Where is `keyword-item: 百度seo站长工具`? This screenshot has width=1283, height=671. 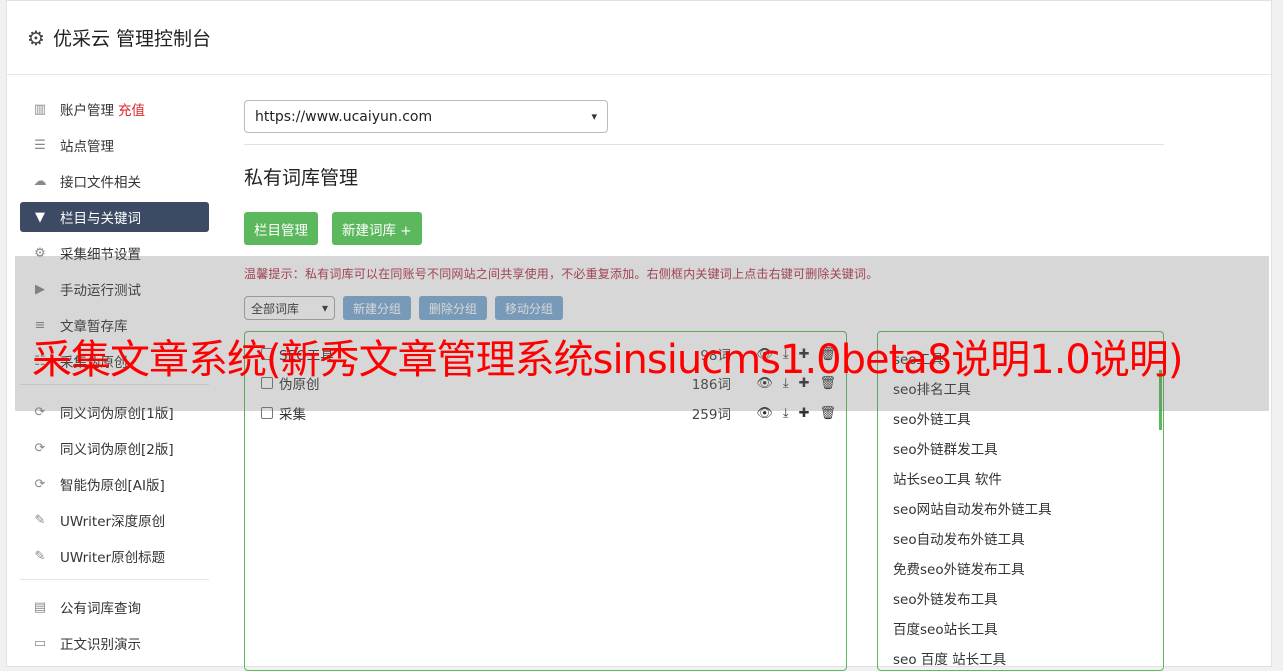 keyword-item: 百度seo站长工具 is located at coordinates (945, 628).